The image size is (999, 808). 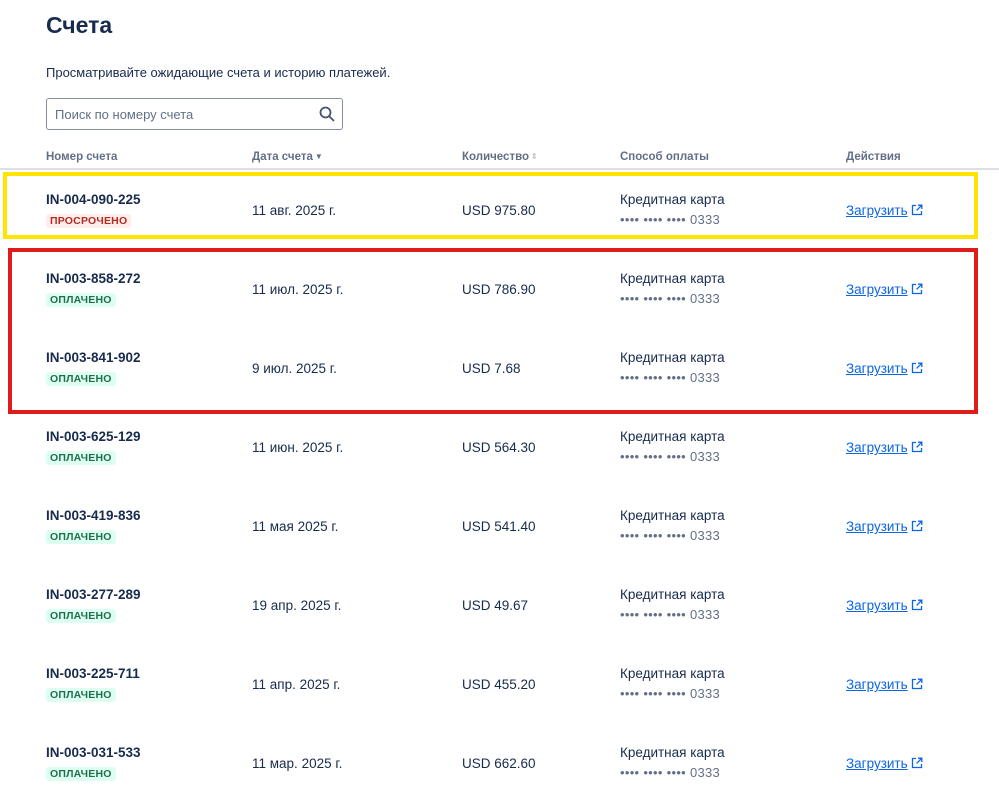 What do you see at coordinates (93, 199) in the screenshot?
I see `invoice-number: IN-004-090-225` at bounding box center [93, 199].